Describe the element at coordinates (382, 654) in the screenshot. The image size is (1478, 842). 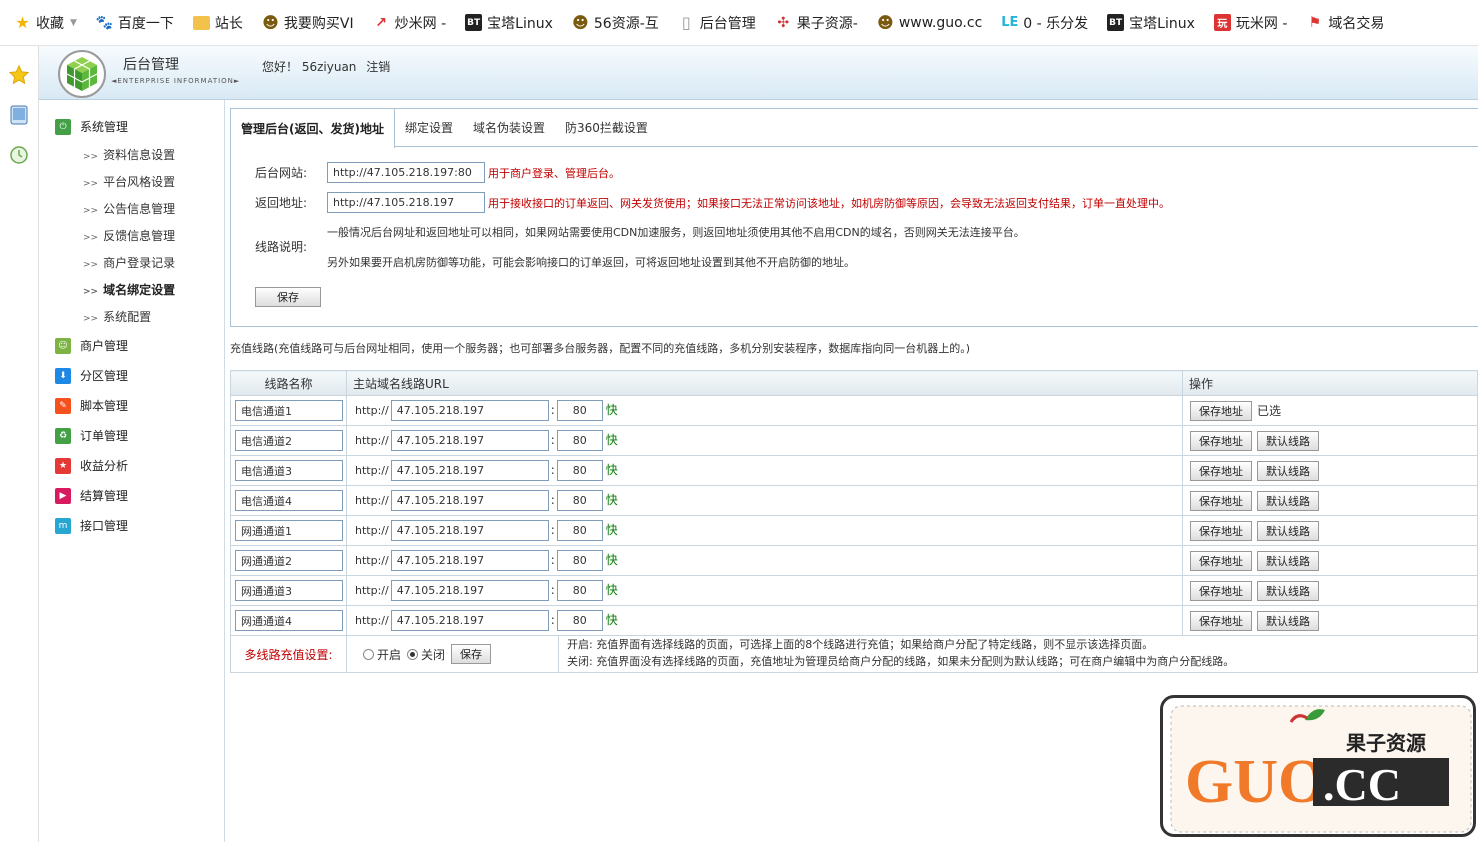
I see `multi-on-radio: 开启` at that location.